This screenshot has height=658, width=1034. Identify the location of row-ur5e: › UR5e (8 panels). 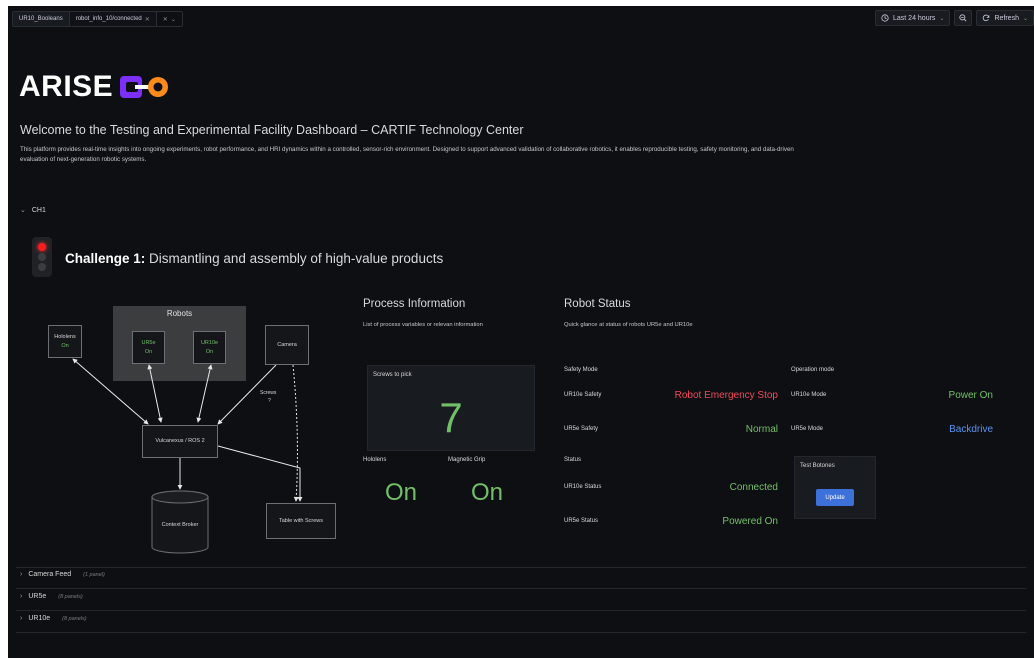
(51, 596).